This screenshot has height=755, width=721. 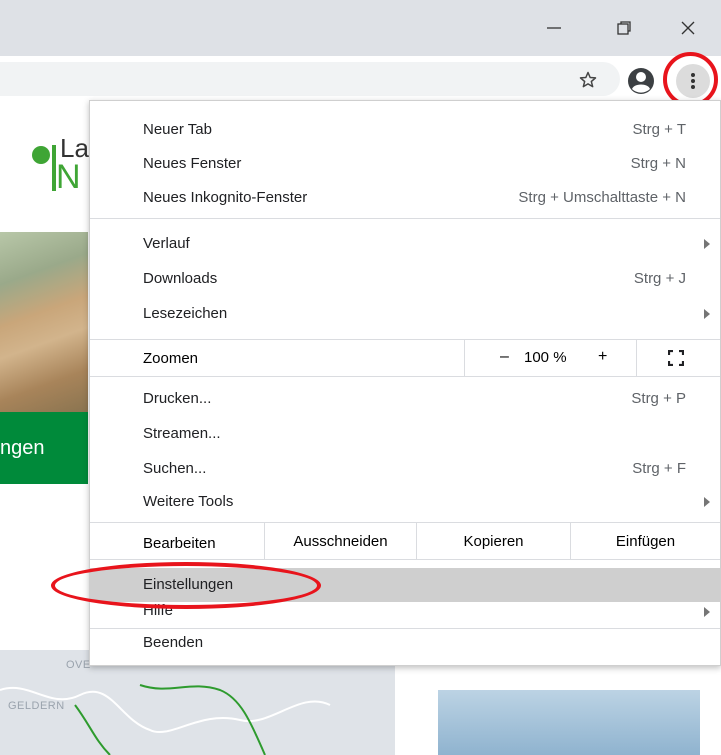 I want to click on minimize-button, so click(x=554, y=28).